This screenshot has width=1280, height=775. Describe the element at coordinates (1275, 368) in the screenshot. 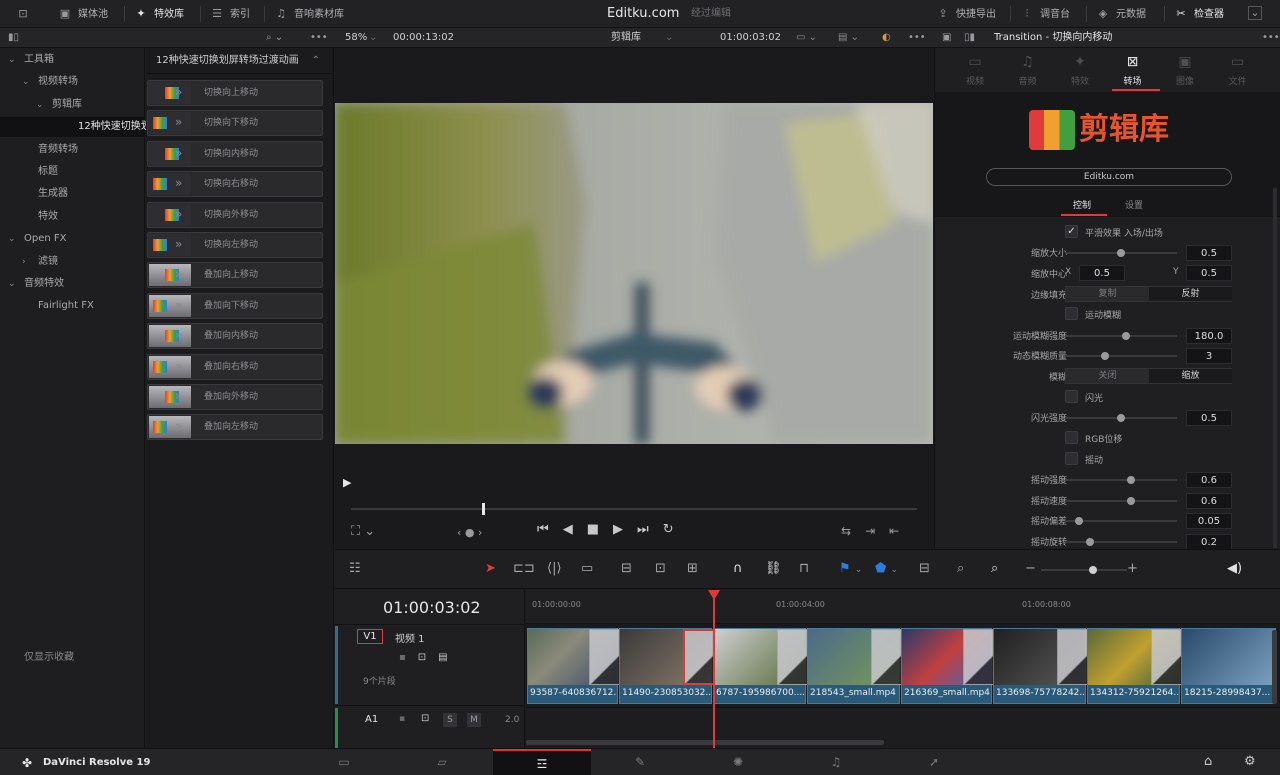

I see `inspector-scrollbar` at that location.